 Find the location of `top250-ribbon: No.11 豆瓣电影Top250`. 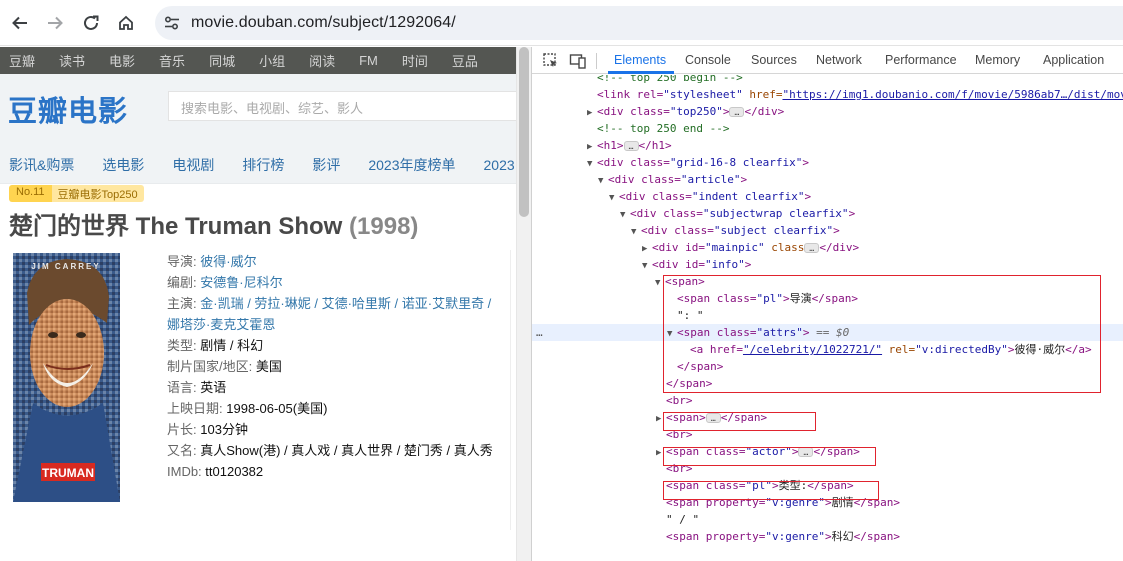

top250-ribbon: No.11 豆瓣电影Top250 is located at coordinates (76, 193).